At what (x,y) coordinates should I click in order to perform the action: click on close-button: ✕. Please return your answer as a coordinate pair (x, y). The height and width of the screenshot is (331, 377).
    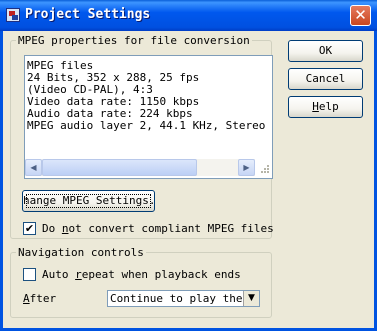
    Looking at the image, I should click on (360, 15).